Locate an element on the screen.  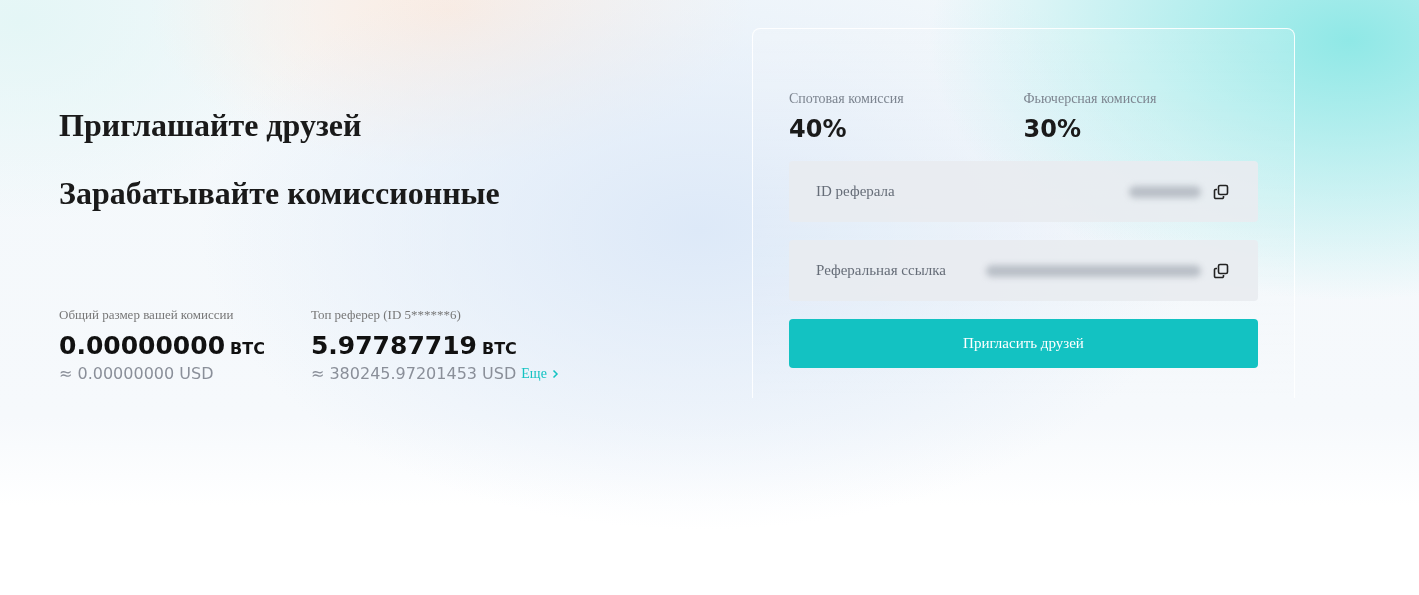
field-label: Реферальная ссылка is located at coordinates (881, 270).